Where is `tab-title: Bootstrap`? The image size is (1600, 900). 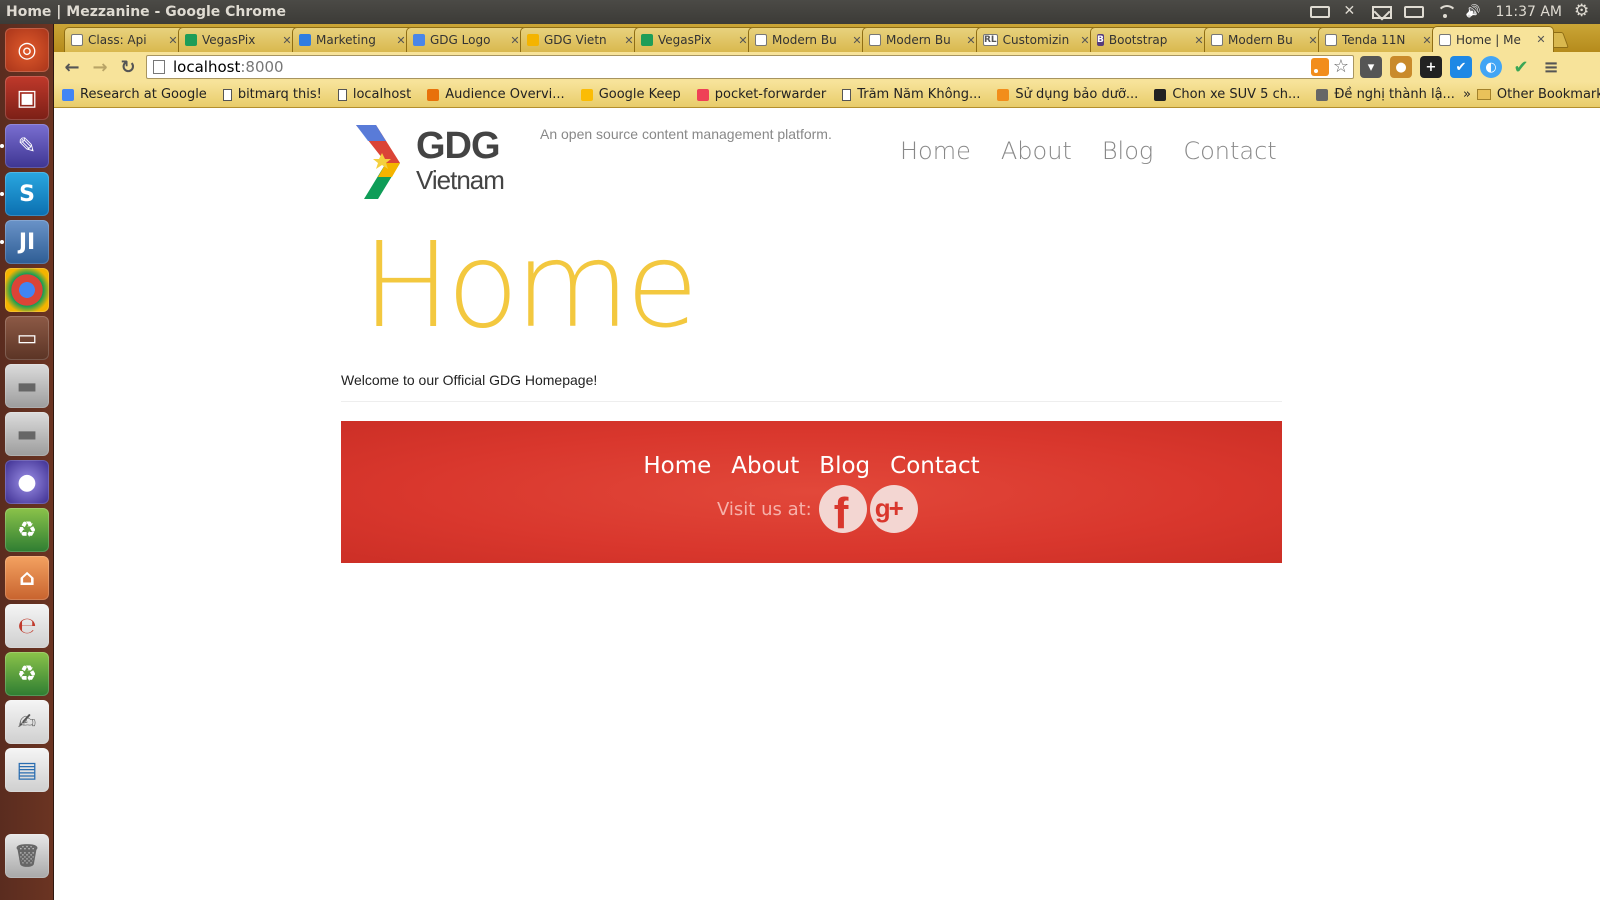
tab-title: Bootstrap is located at coordinates (1138, 40).